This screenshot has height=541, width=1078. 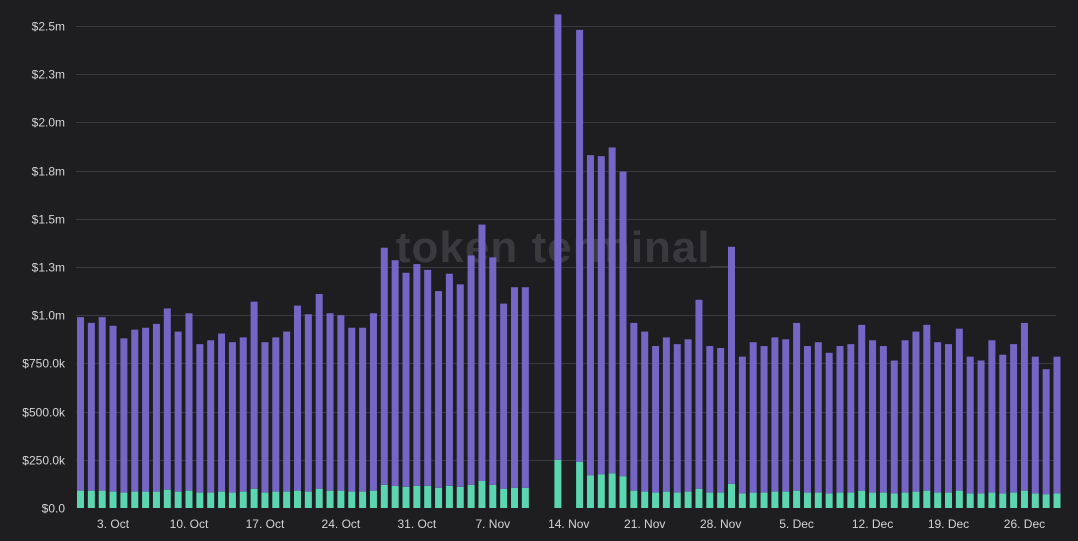 I want to click on x-tick-label: 26. Dec, so click(x=1024, y=524).